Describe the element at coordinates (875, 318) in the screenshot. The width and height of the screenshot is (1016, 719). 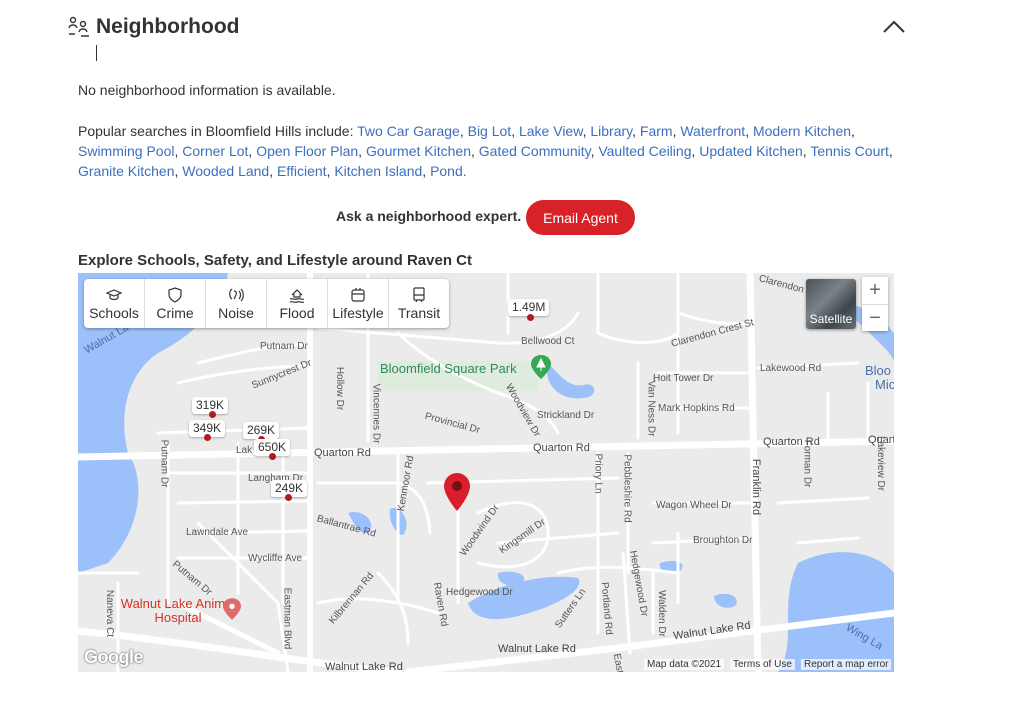
I see `zoom-out-button: −` at that location.